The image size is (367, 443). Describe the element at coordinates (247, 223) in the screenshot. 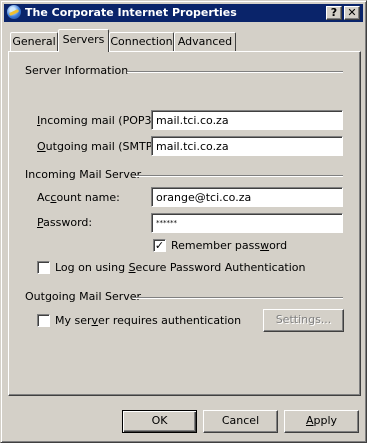

I see `password-field: ******` at that location.